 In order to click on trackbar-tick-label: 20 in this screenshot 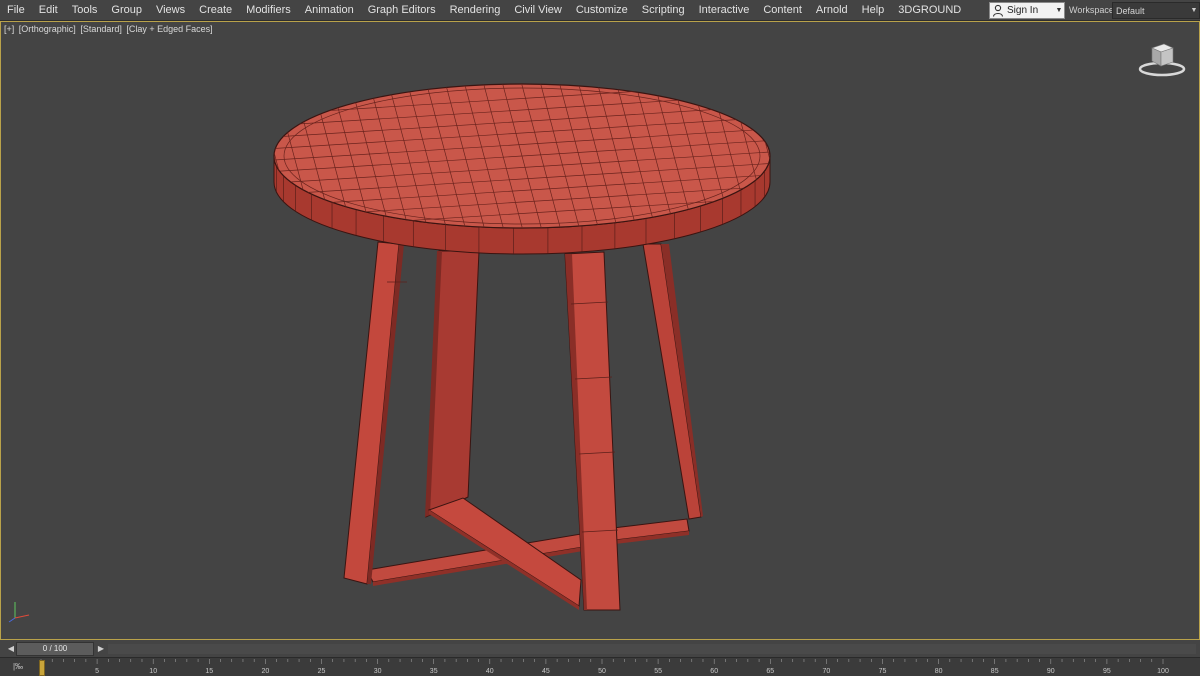, I will do `click(266, 671)`.